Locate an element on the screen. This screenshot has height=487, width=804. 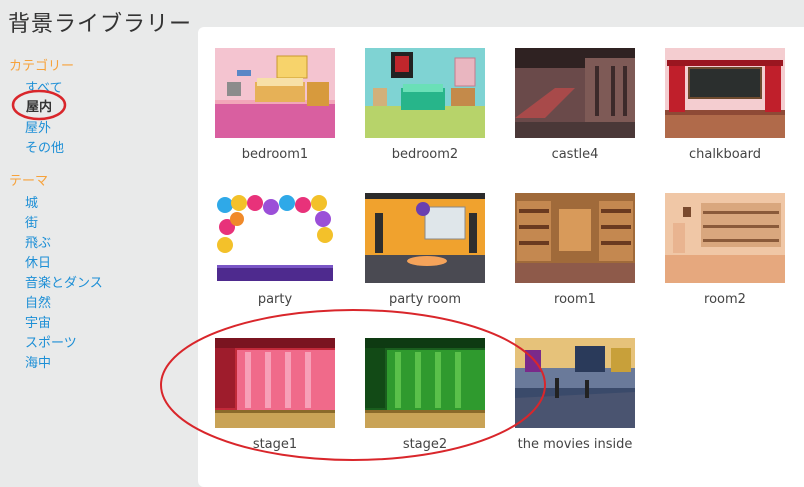
backdrop-tile: room2 is located at coordinates (725, 250).